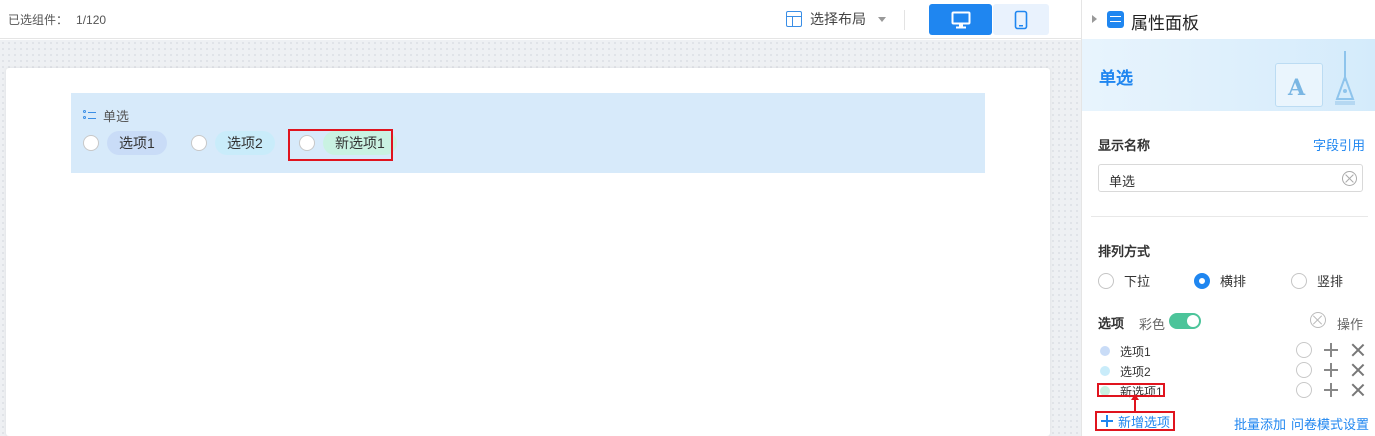 The image size is (1375, 436). Describe the element at coordinates (882, 19) in the screenshot. I see `chevron-down-icon` at that location.